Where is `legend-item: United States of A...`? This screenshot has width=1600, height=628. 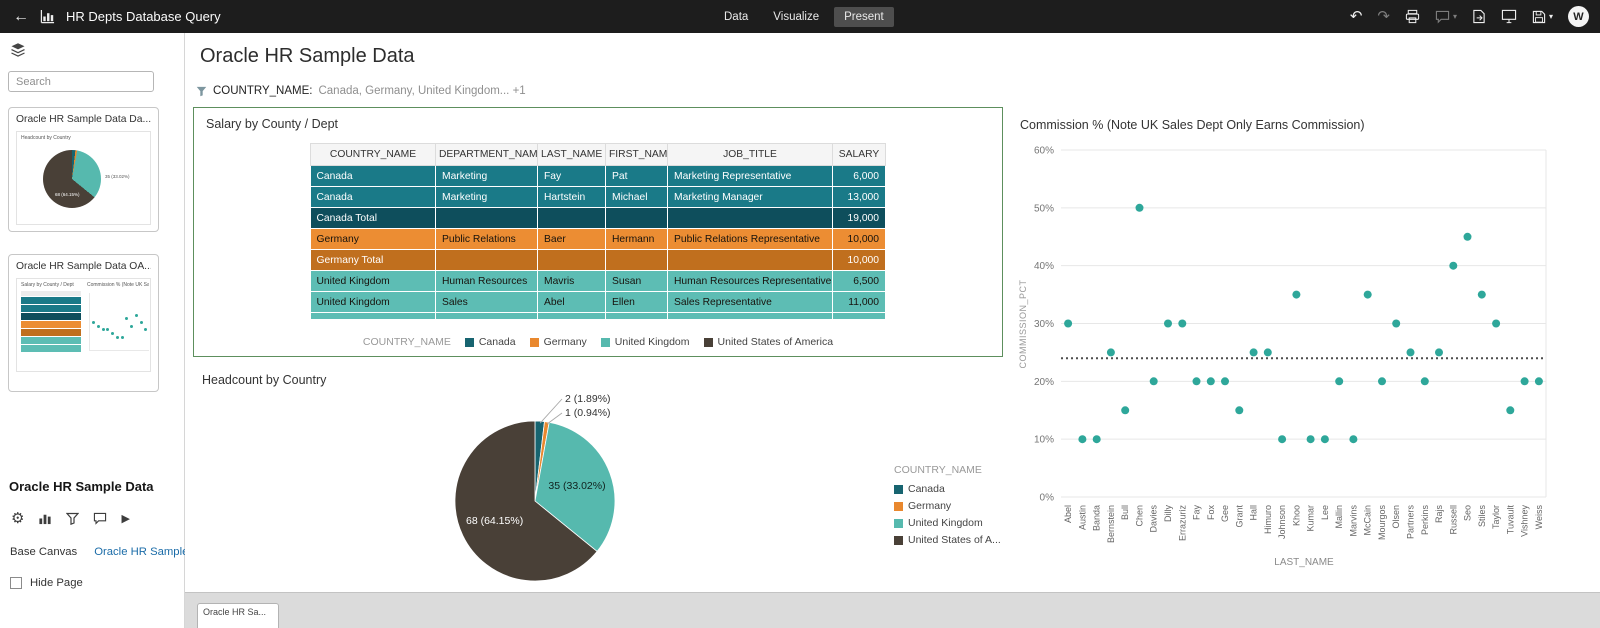 legend-item: United States of A... is located at coordinates (947, 540).